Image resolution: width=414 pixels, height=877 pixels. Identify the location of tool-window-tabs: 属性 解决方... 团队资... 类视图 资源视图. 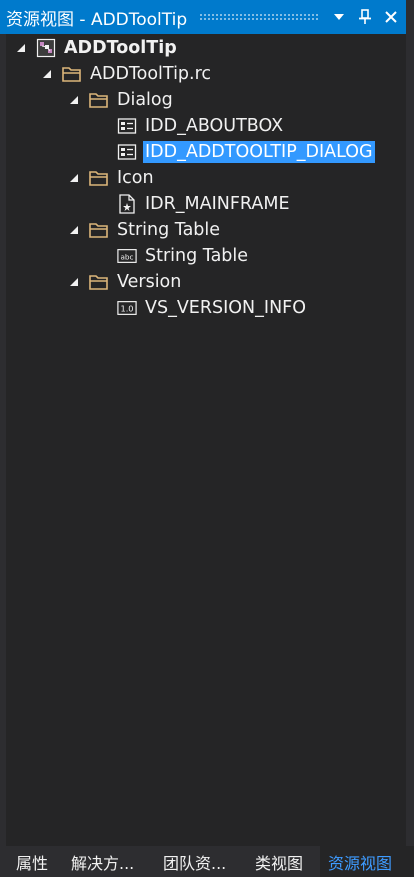
(207, 861).